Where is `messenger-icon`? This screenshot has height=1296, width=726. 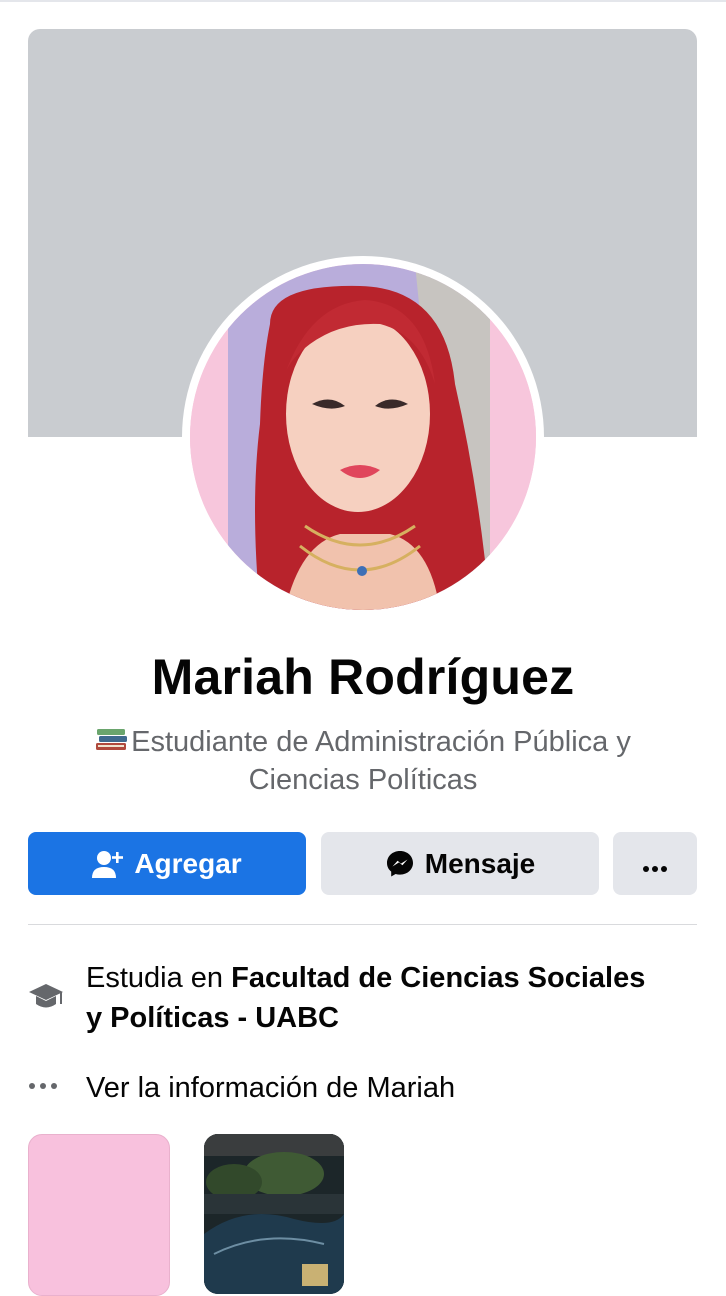
messenger-icon is located at coordinates (400, 864).